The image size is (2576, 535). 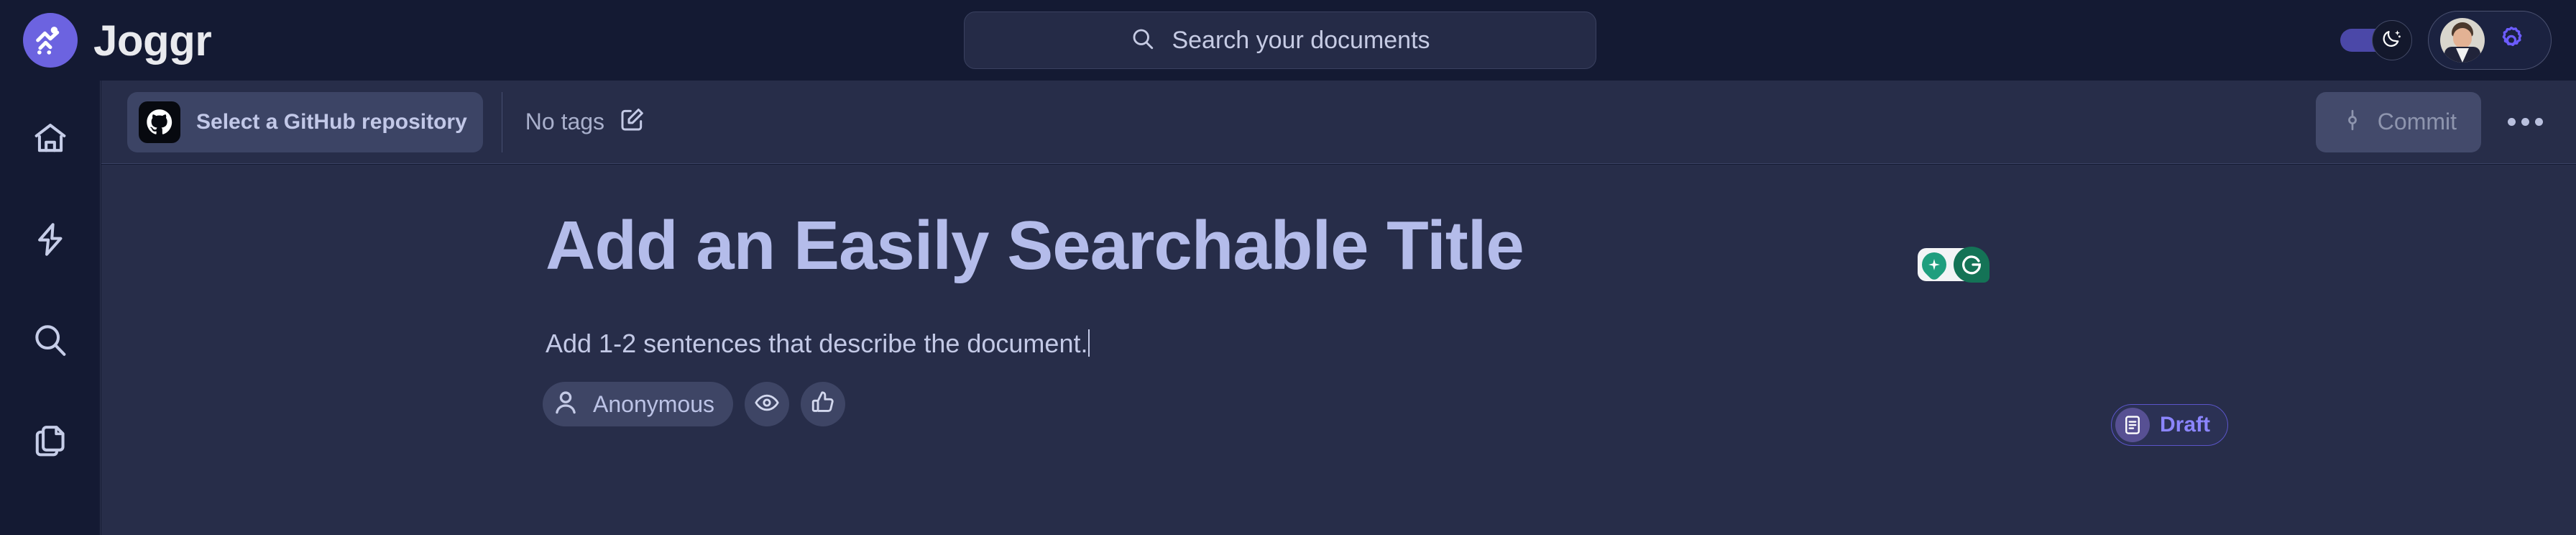 I want to click on home-icon, so click(x=50, y=140).